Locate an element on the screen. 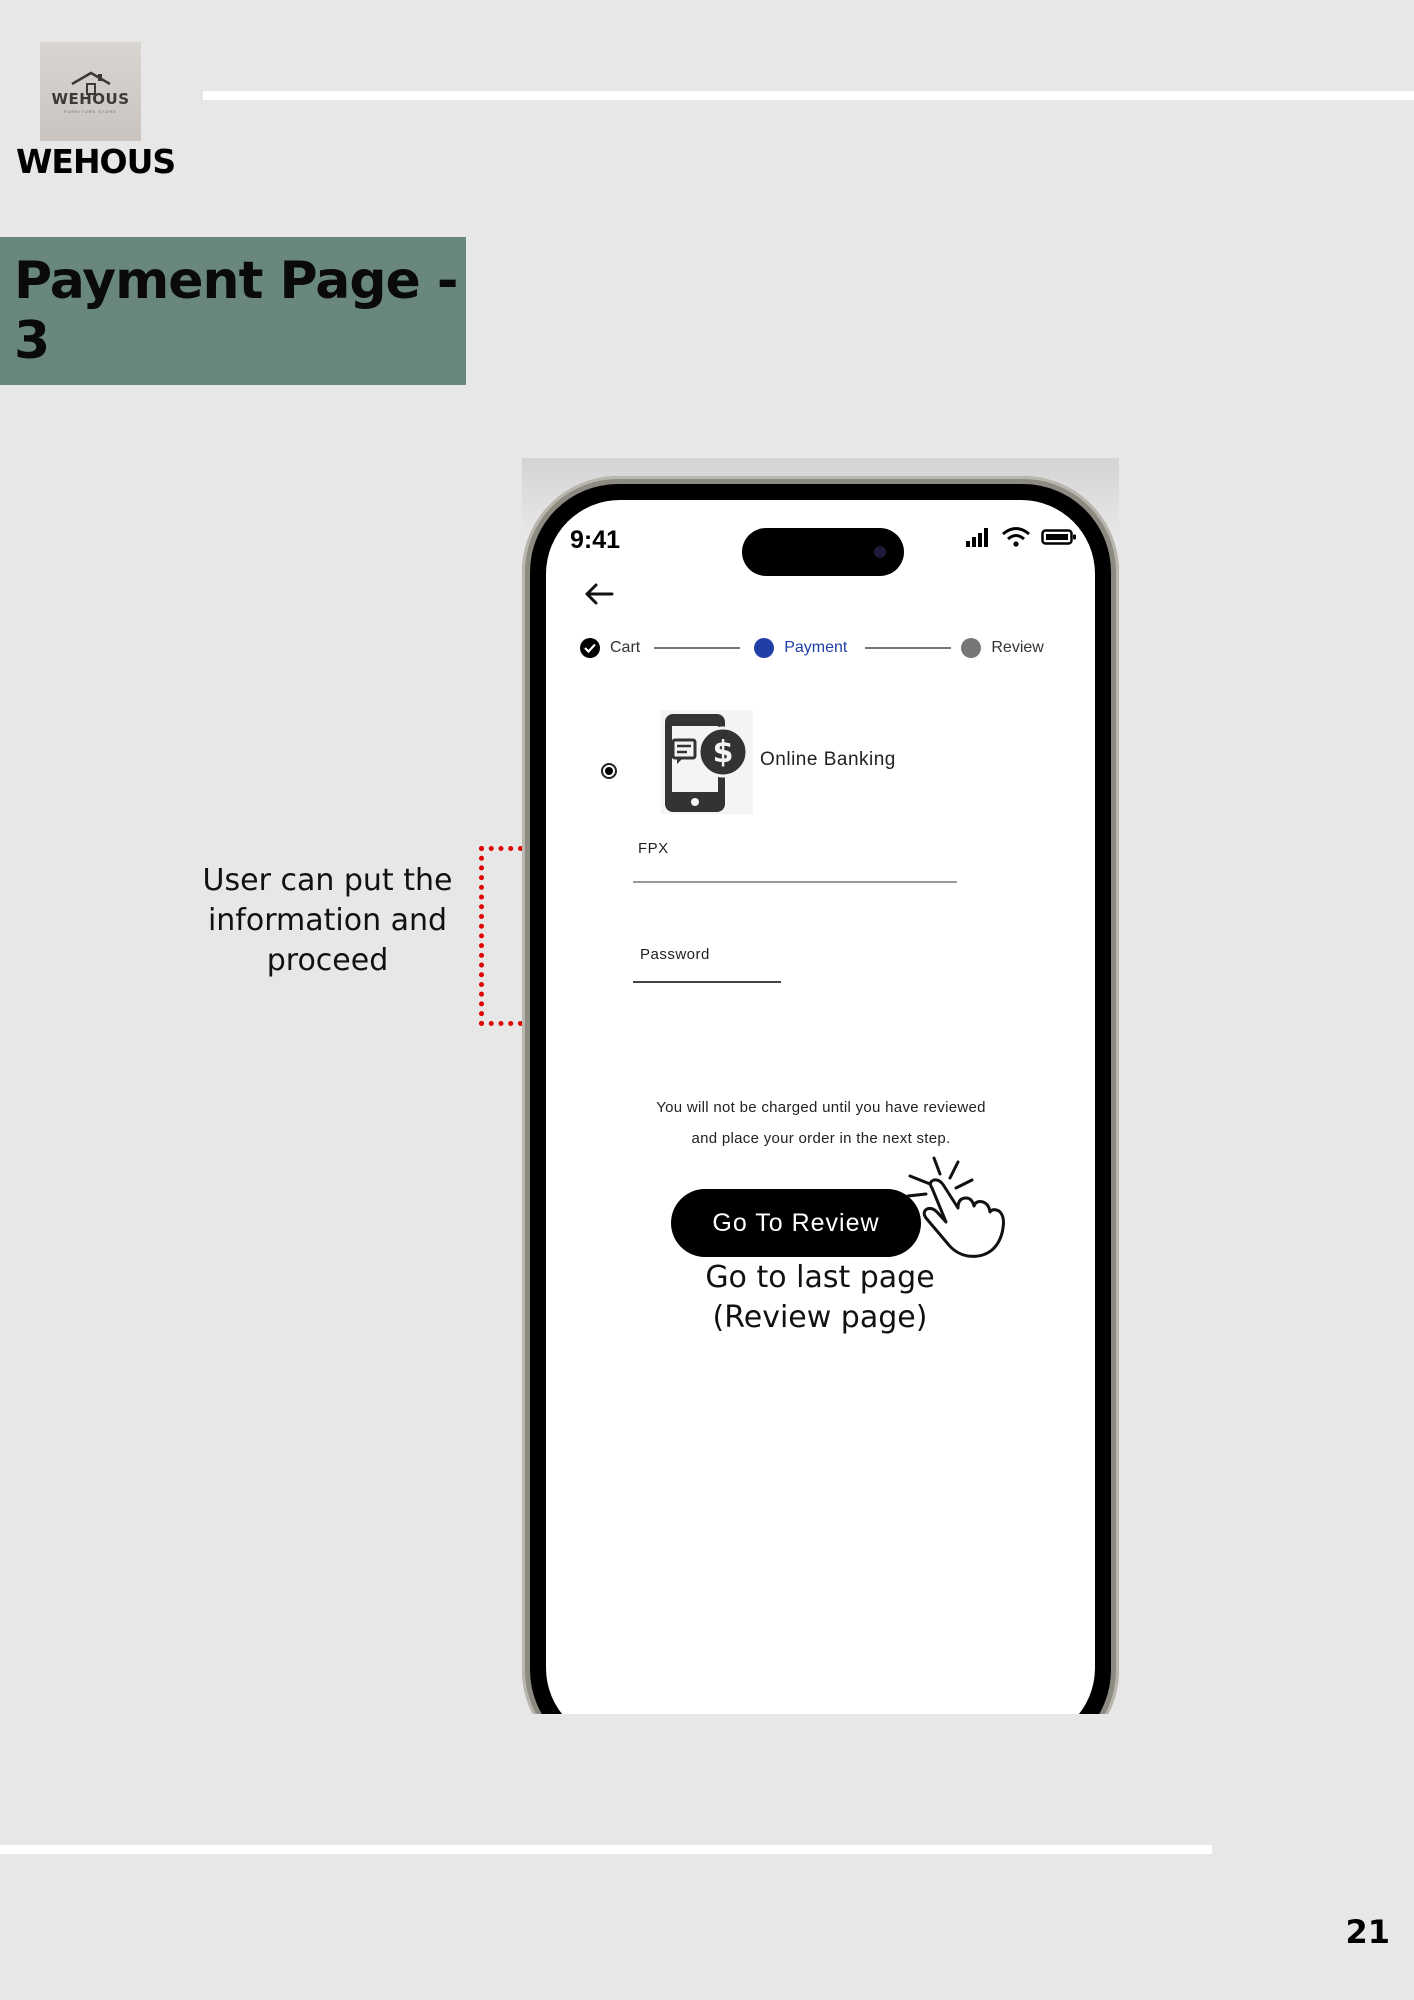 This screenshot has width=1414, height=2000. step-label-payment: Payment is located at coordinates (816, 647).